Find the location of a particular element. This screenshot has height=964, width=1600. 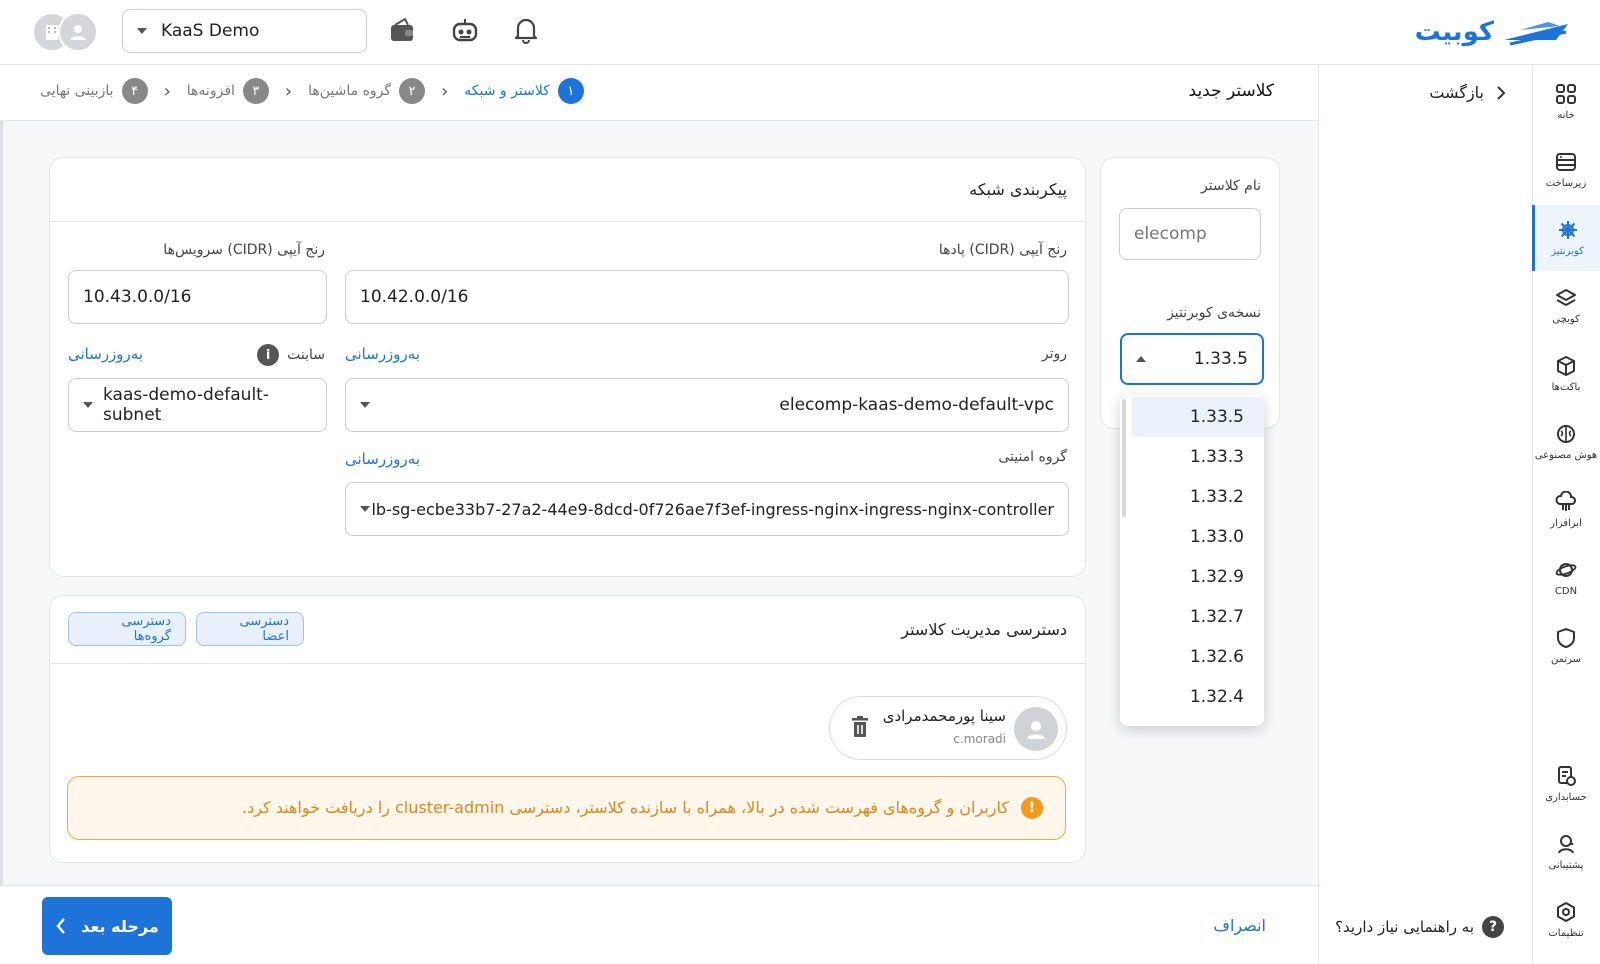

grid-icon is located at coordinates (1566, 94).